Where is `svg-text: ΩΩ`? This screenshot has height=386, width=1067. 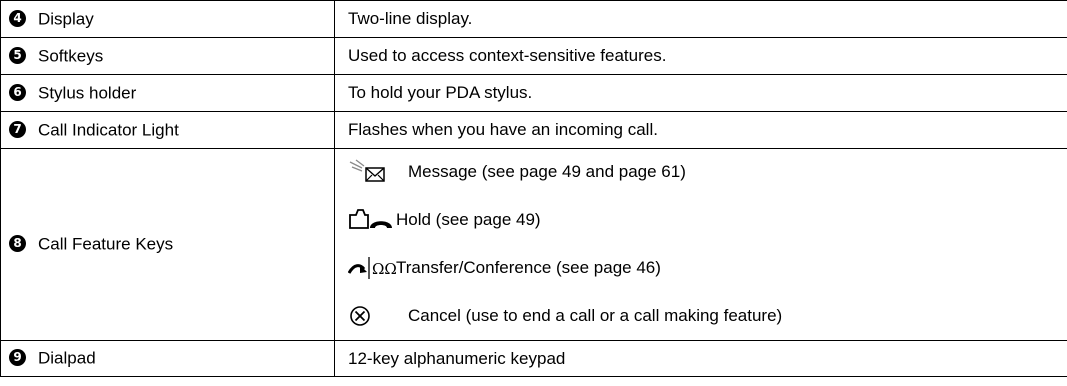
svg-text: ΩΩ is located at coordinates (384, 269).